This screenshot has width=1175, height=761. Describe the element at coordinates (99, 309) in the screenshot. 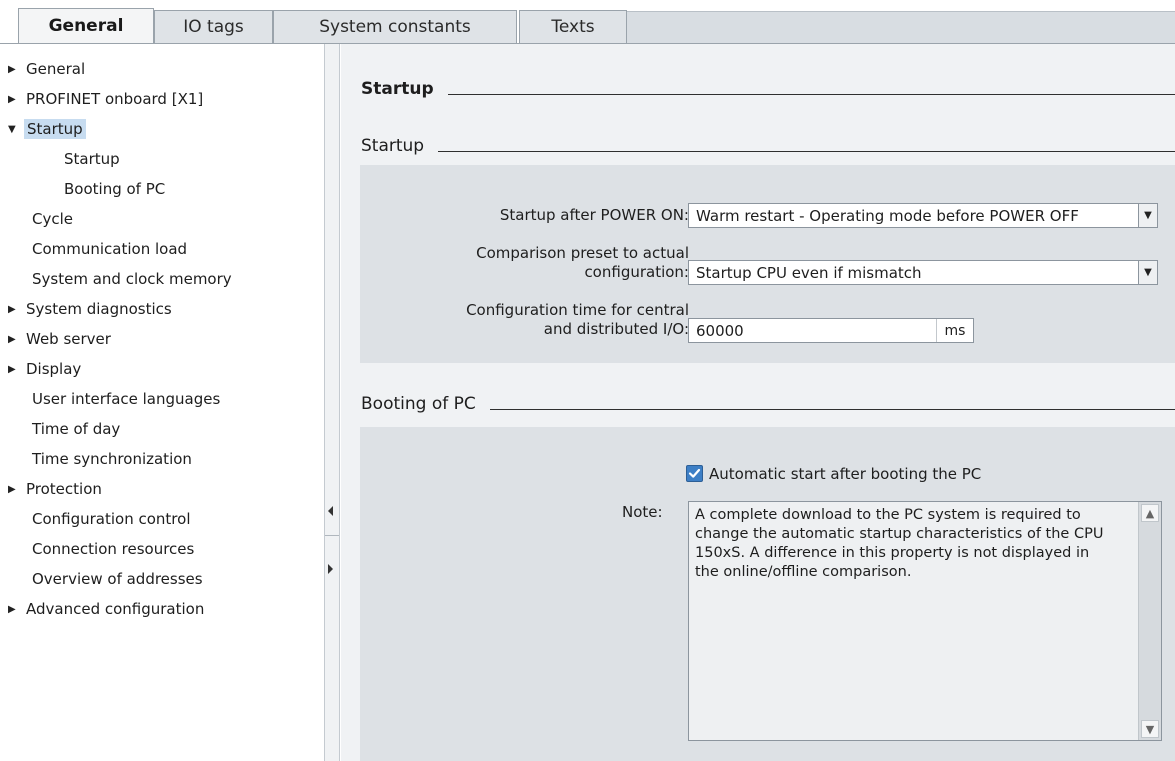

I see `nav-item-label: System diagnostics` at that location.